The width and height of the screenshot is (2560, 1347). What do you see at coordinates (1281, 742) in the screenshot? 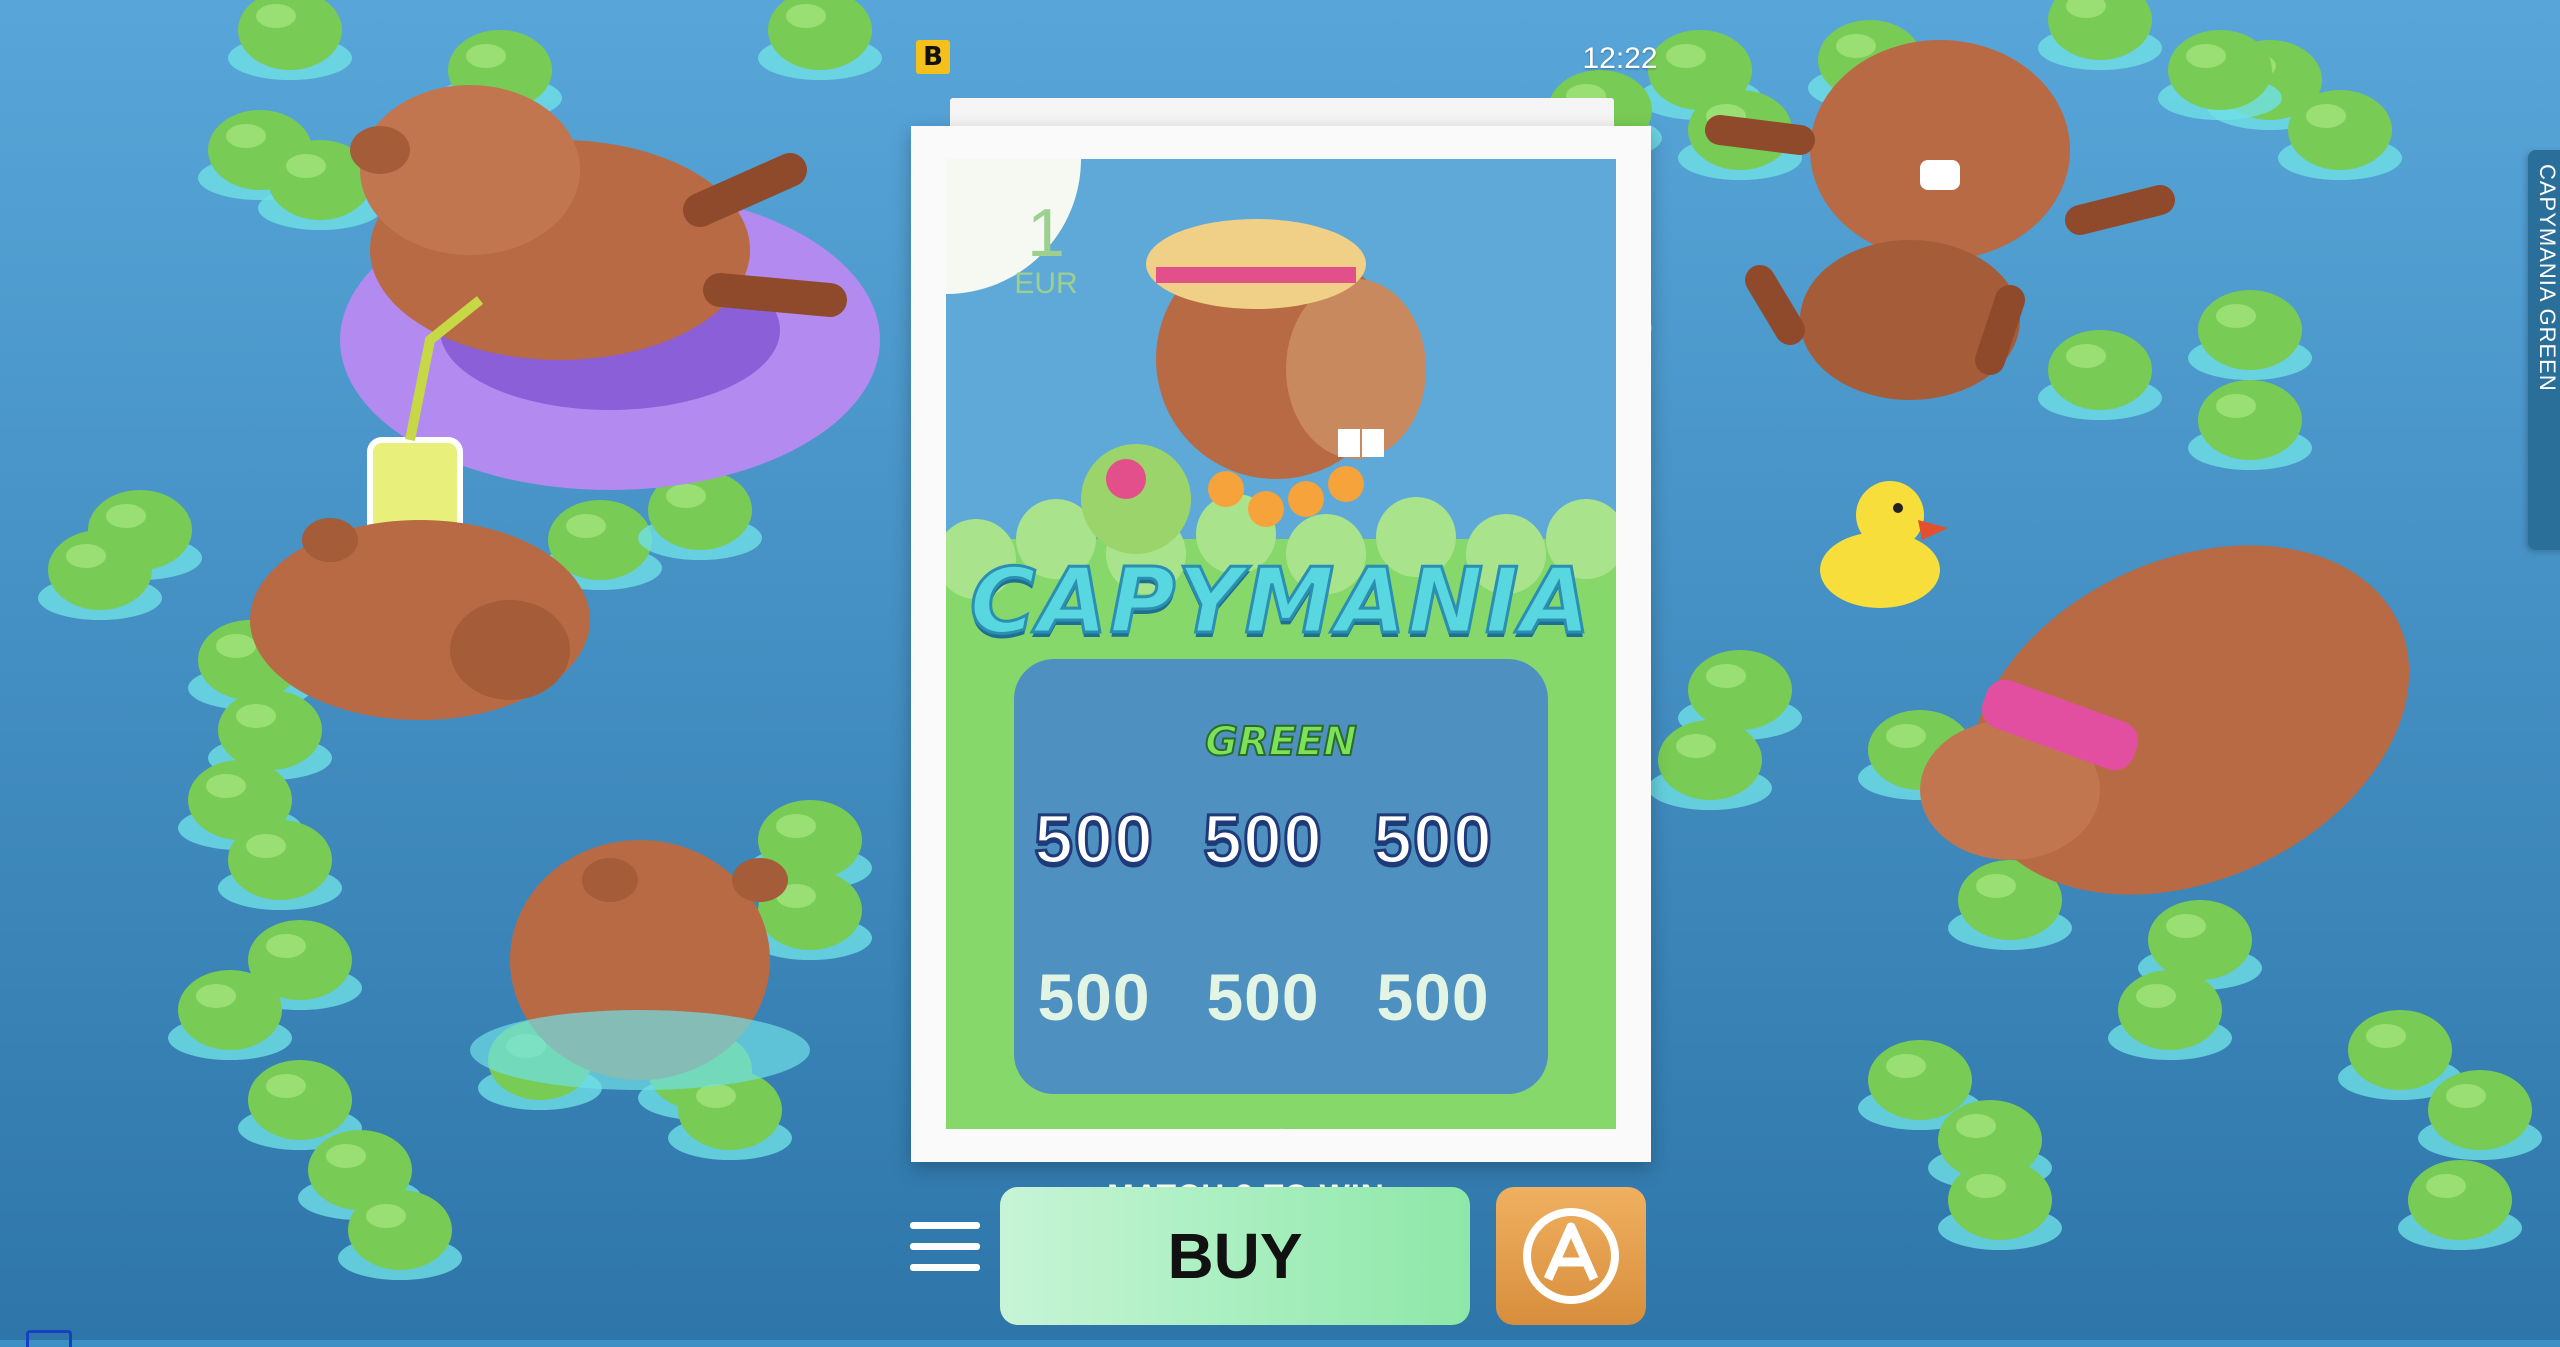
I see `game-logo-subtitle: GREEN` at bounding box center [1281, 742].